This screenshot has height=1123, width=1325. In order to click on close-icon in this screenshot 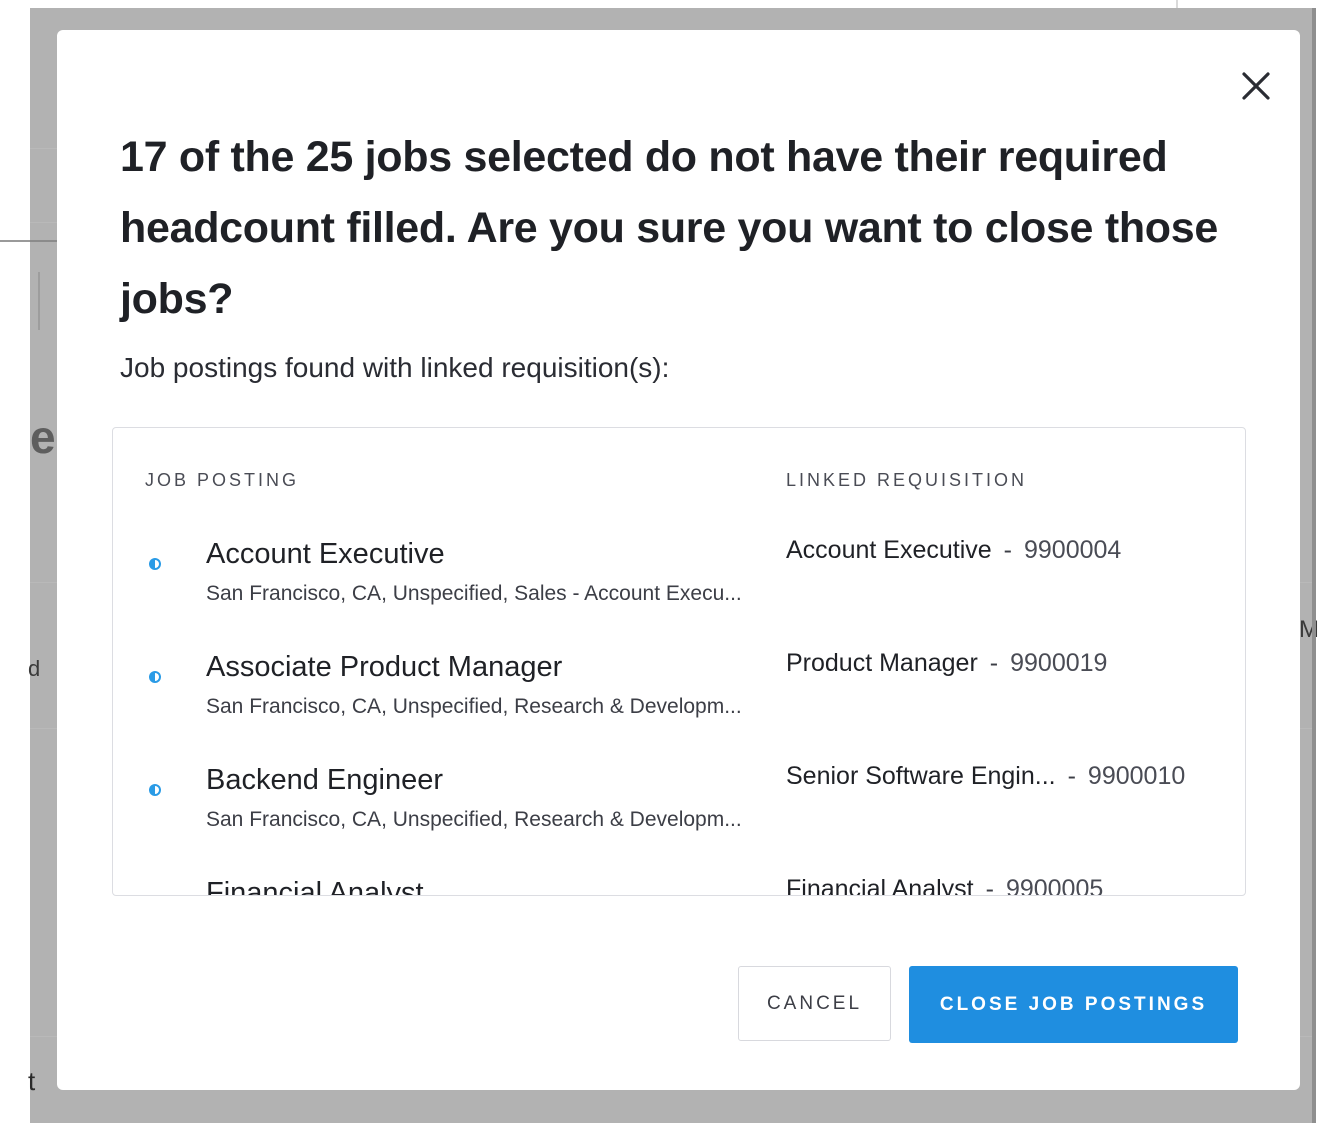, I will do `click(1256, 86)`.